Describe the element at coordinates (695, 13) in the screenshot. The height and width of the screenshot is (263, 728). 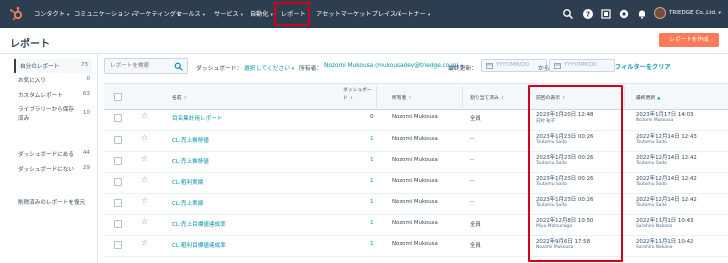
I see `account-name: TRIEDGE Co.,Ltd. ▾` at that location.